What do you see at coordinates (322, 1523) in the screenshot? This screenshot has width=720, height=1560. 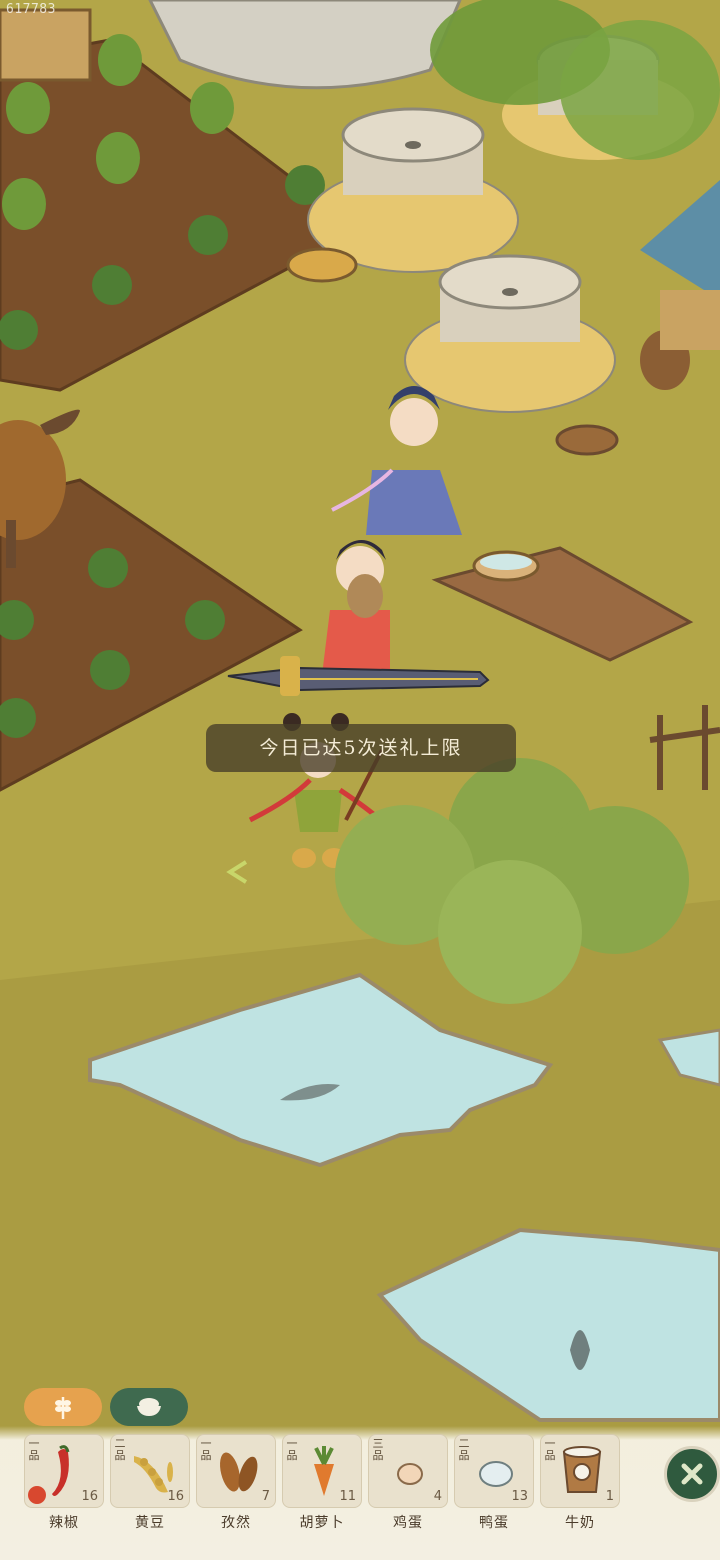 I see `item-name: 胡萝卜` at bounding box center [322, 1523].